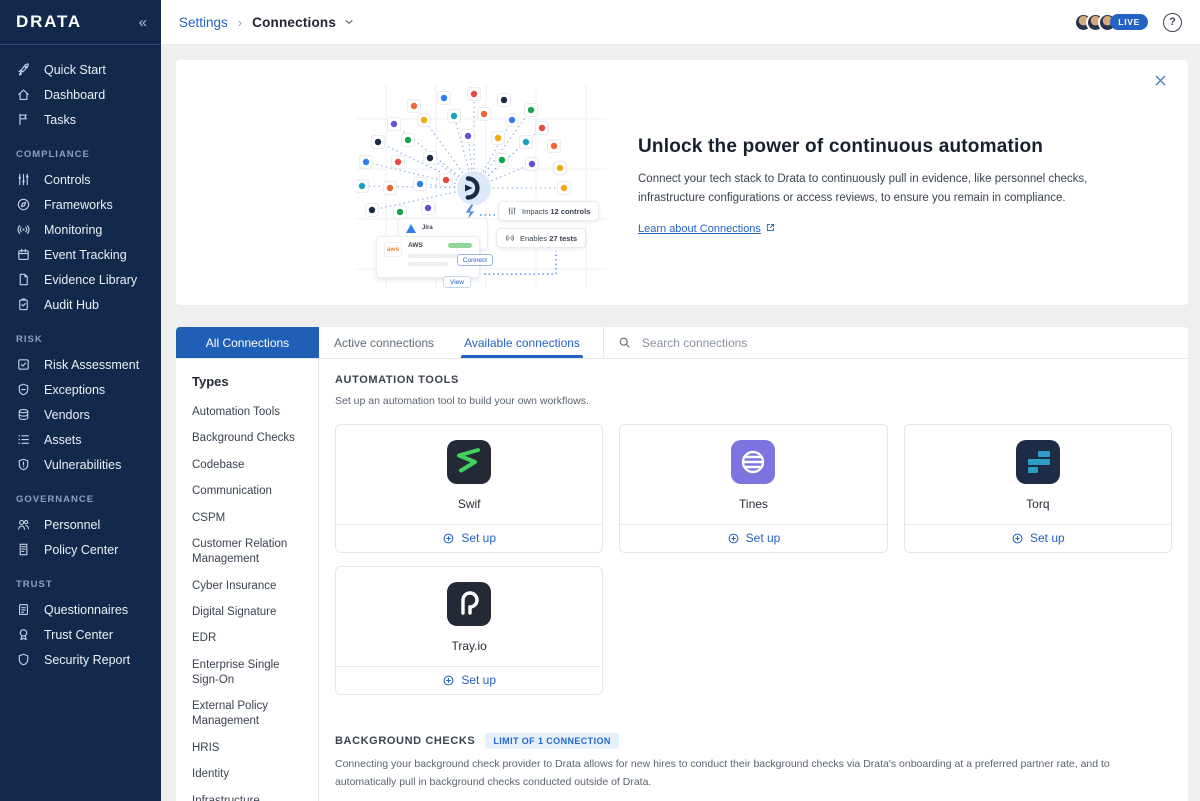 The image size is (1200, 801). Describe the element at coordinates (552, 740) in the screenshot. I see `limit-badge: LIMIT OF 1 CONNECTION` at that location.